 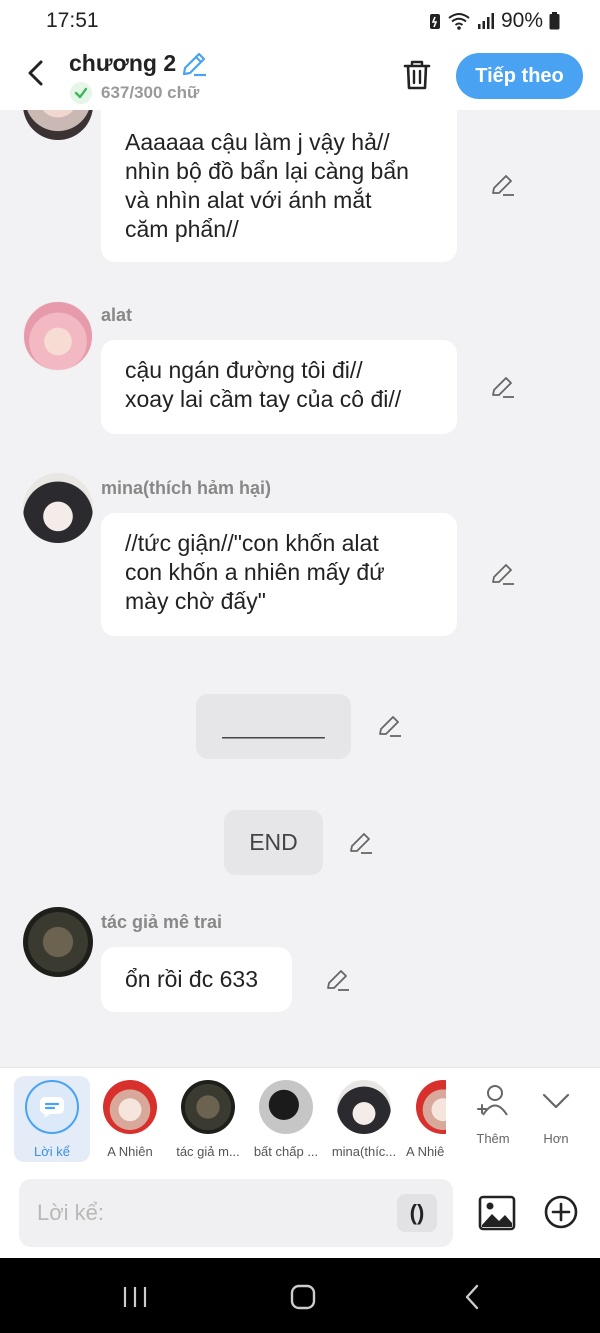 I want to click on status-indicators: 90%, so click(x=494, y=21).